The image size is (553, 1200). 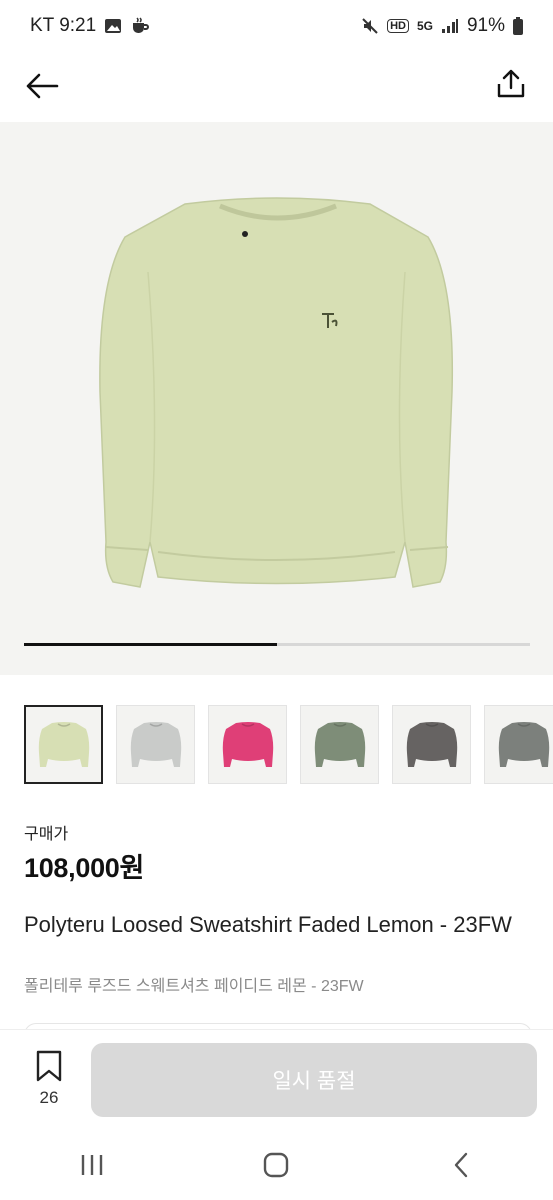 I want to click on battery-percent: 91%, so click(x=485, y=25).